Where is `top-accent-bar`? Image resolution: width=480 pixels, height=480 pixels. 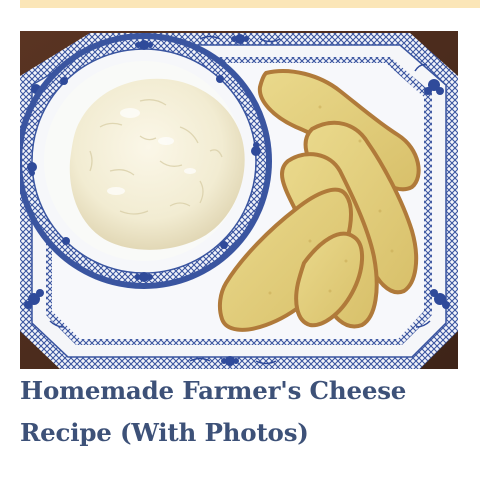
top-accent-bar is located at coordinates (250, 4).